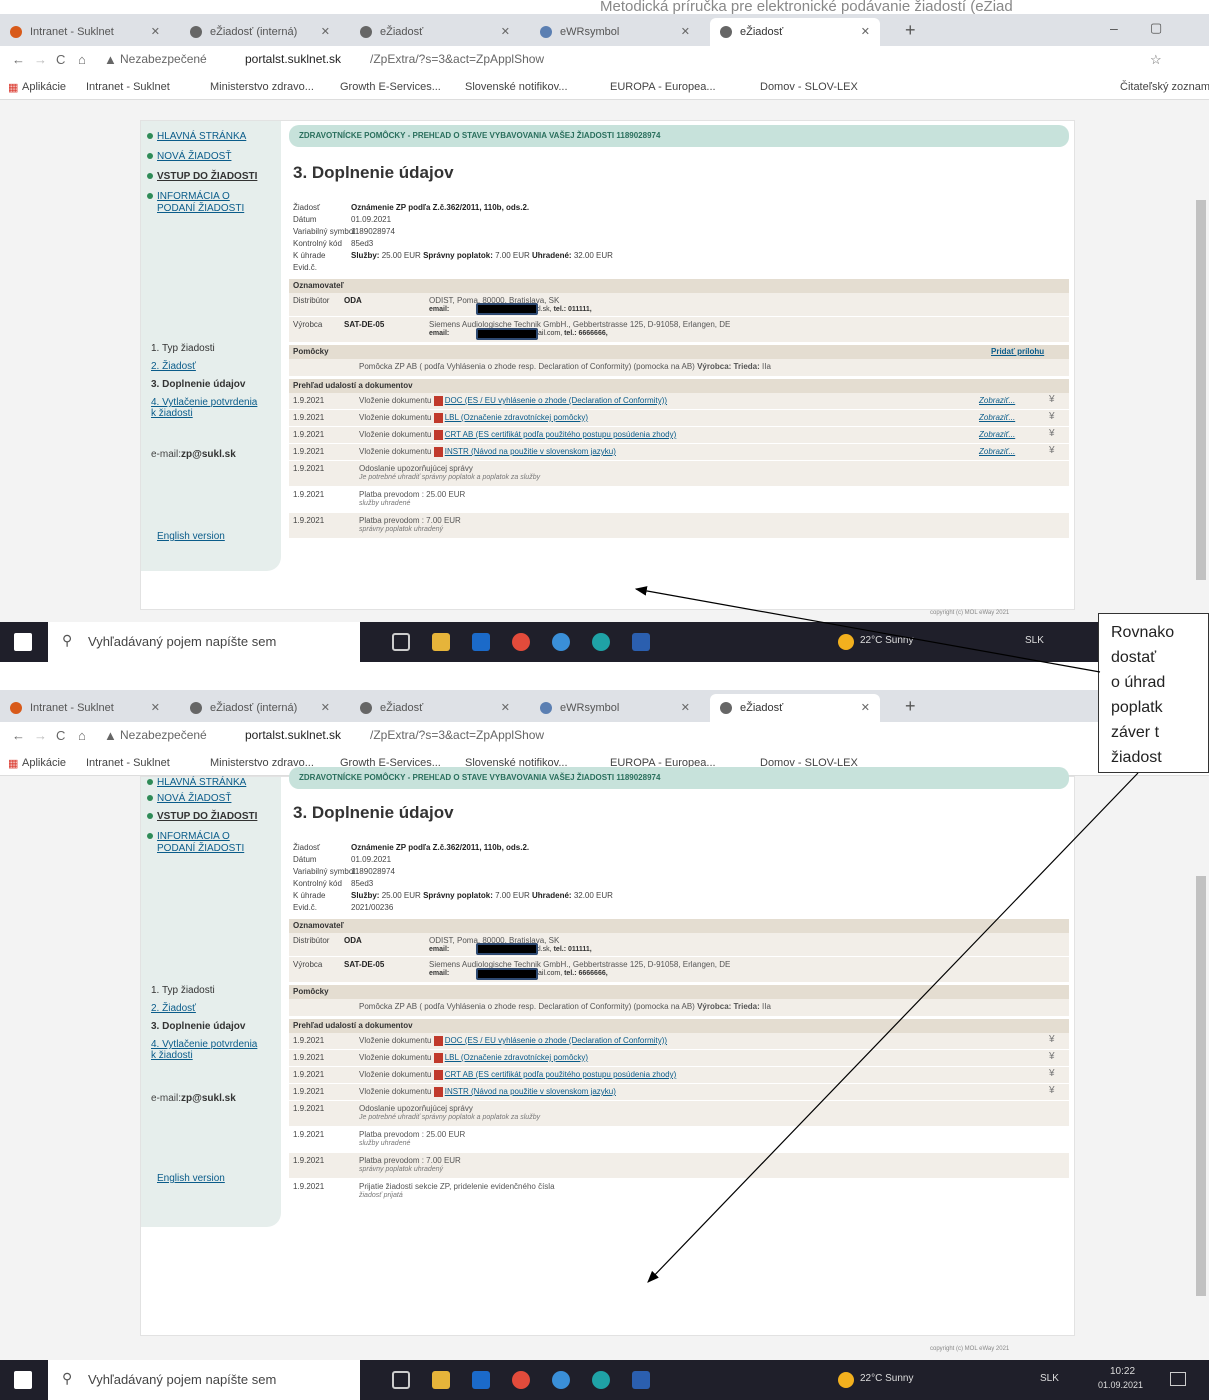  I want to click on maximize-icon: ▢, so click(1156, 28).